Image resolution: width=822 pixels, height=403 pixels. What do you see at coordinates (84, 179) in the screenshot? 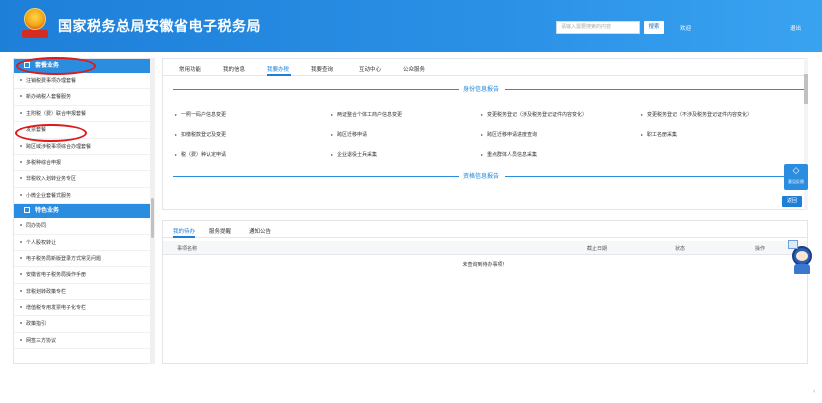
I see `sidebar-item: 非税收入划转业务专区` at bounding box center [84, 179].